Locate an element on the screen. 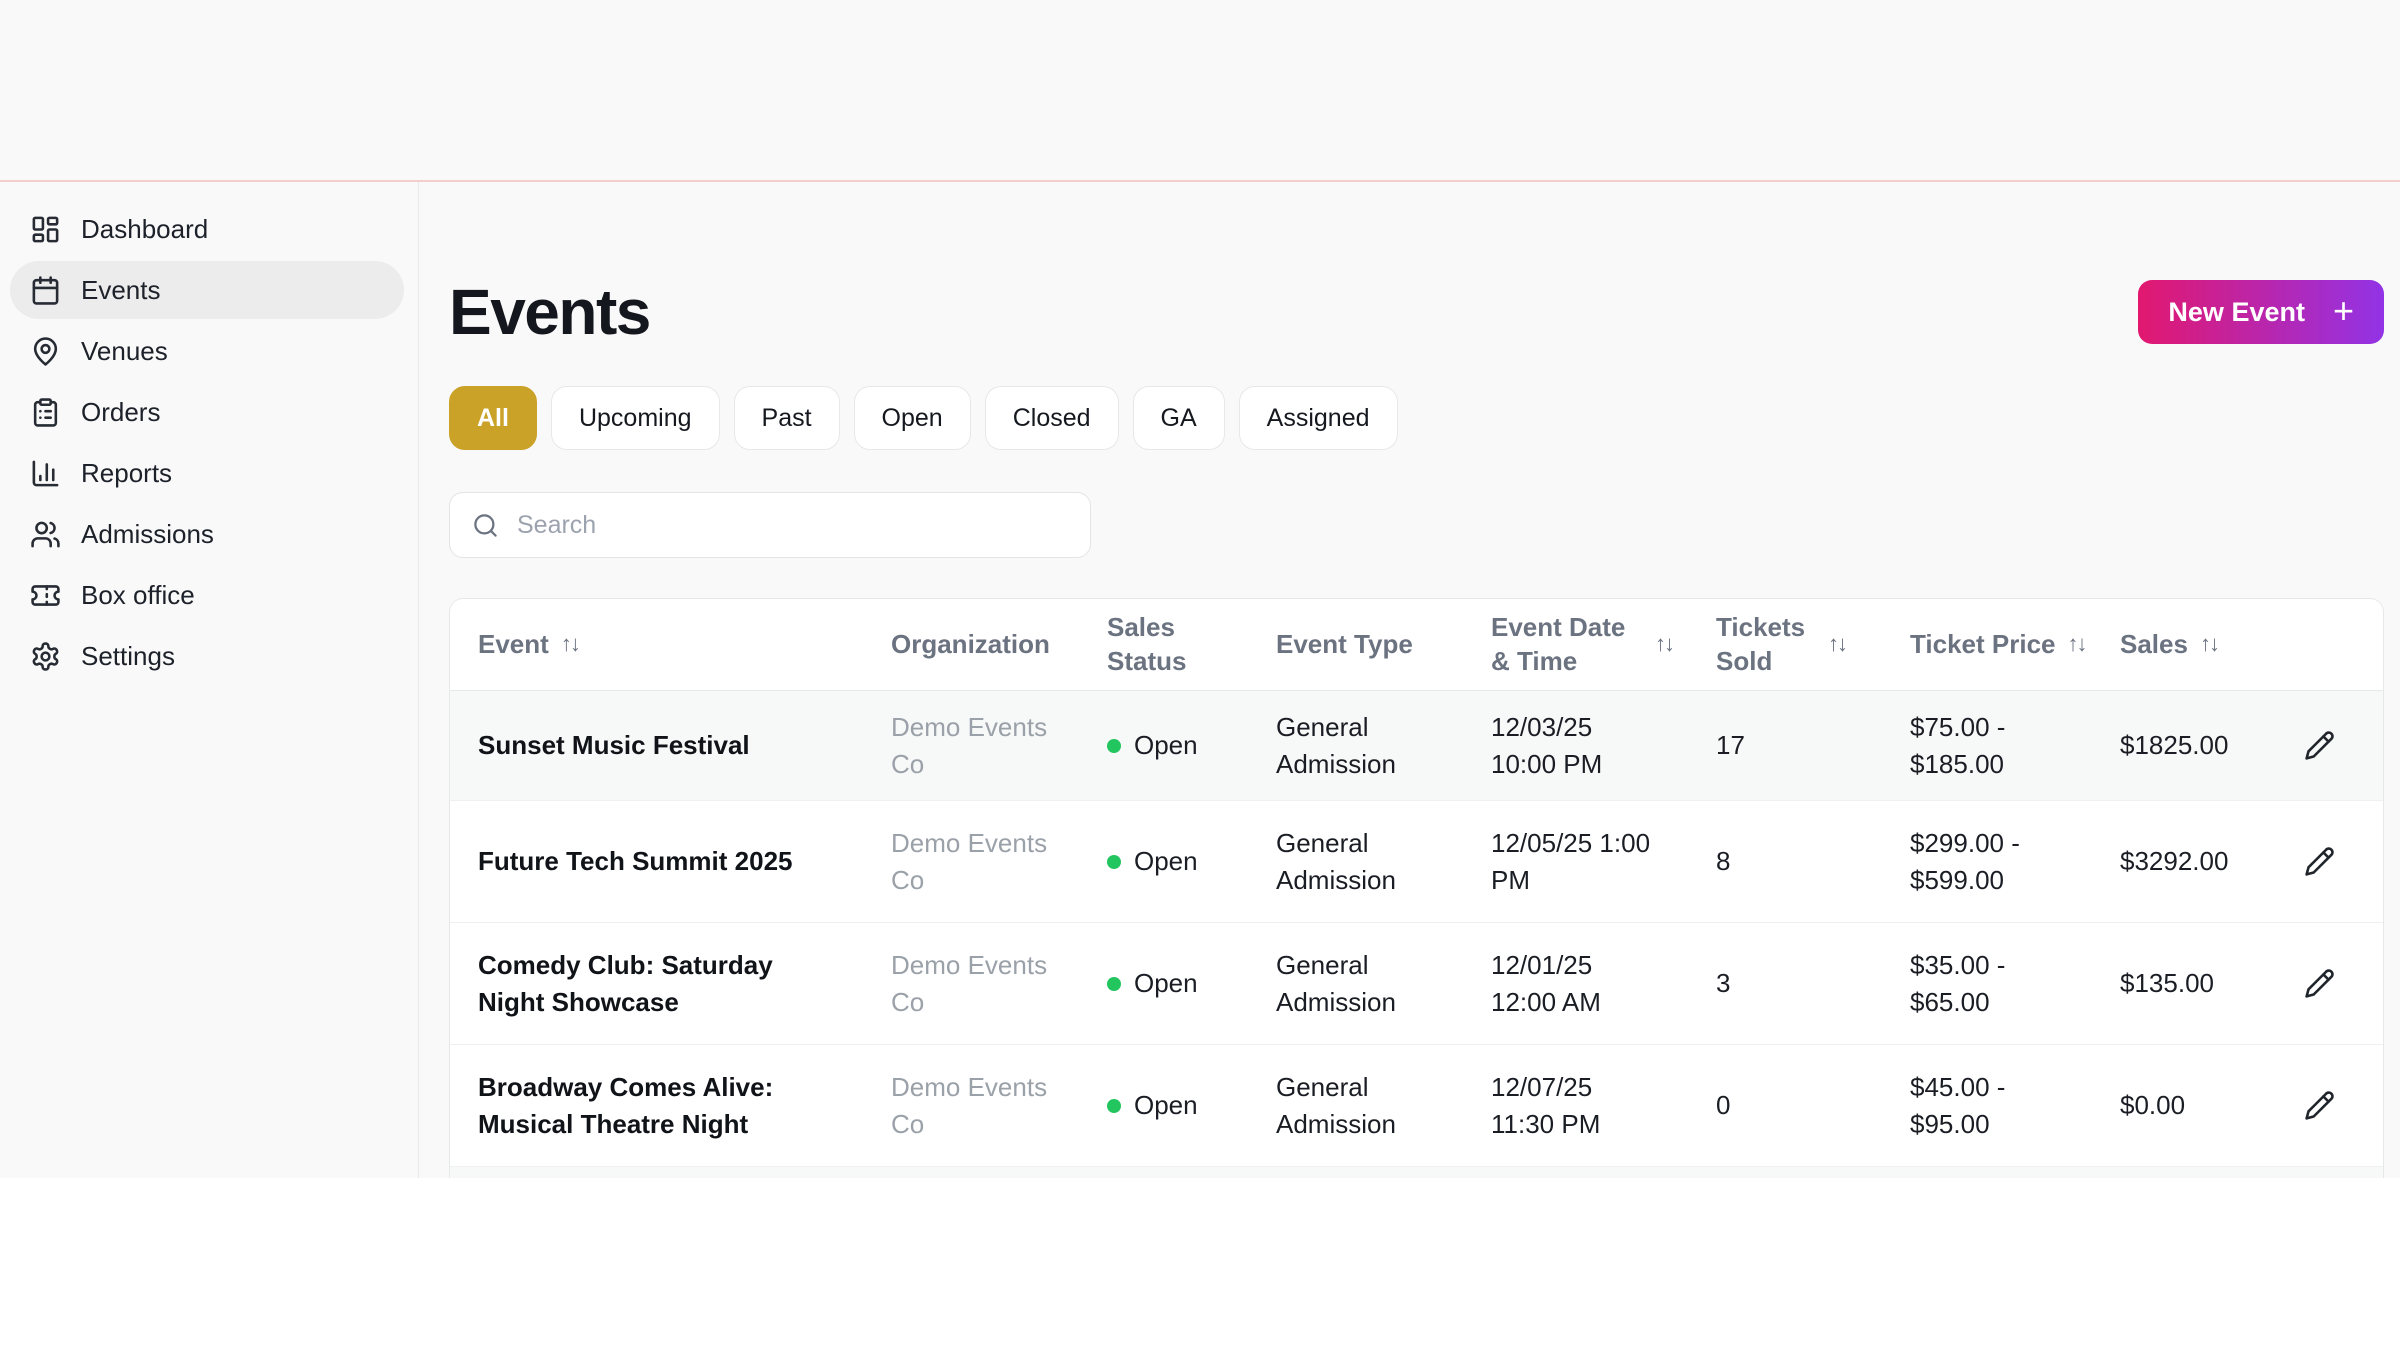 The image size is (2400, 1350). event-datetime: 12/03/25 10:00 PM is located at coordinates (1547, 745).